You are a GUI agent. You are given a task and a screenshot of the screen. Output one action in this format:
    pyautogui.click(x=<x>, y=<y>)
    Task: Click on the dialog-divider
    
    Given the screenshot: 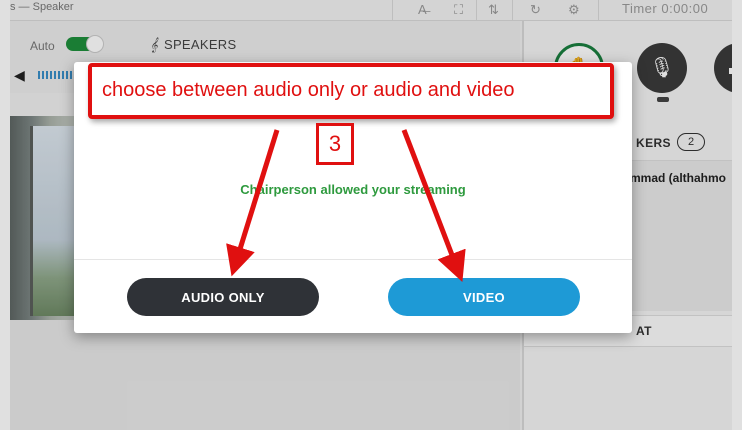 What is the action you would take?
    pyautogui.click(x=353, y=259)
    